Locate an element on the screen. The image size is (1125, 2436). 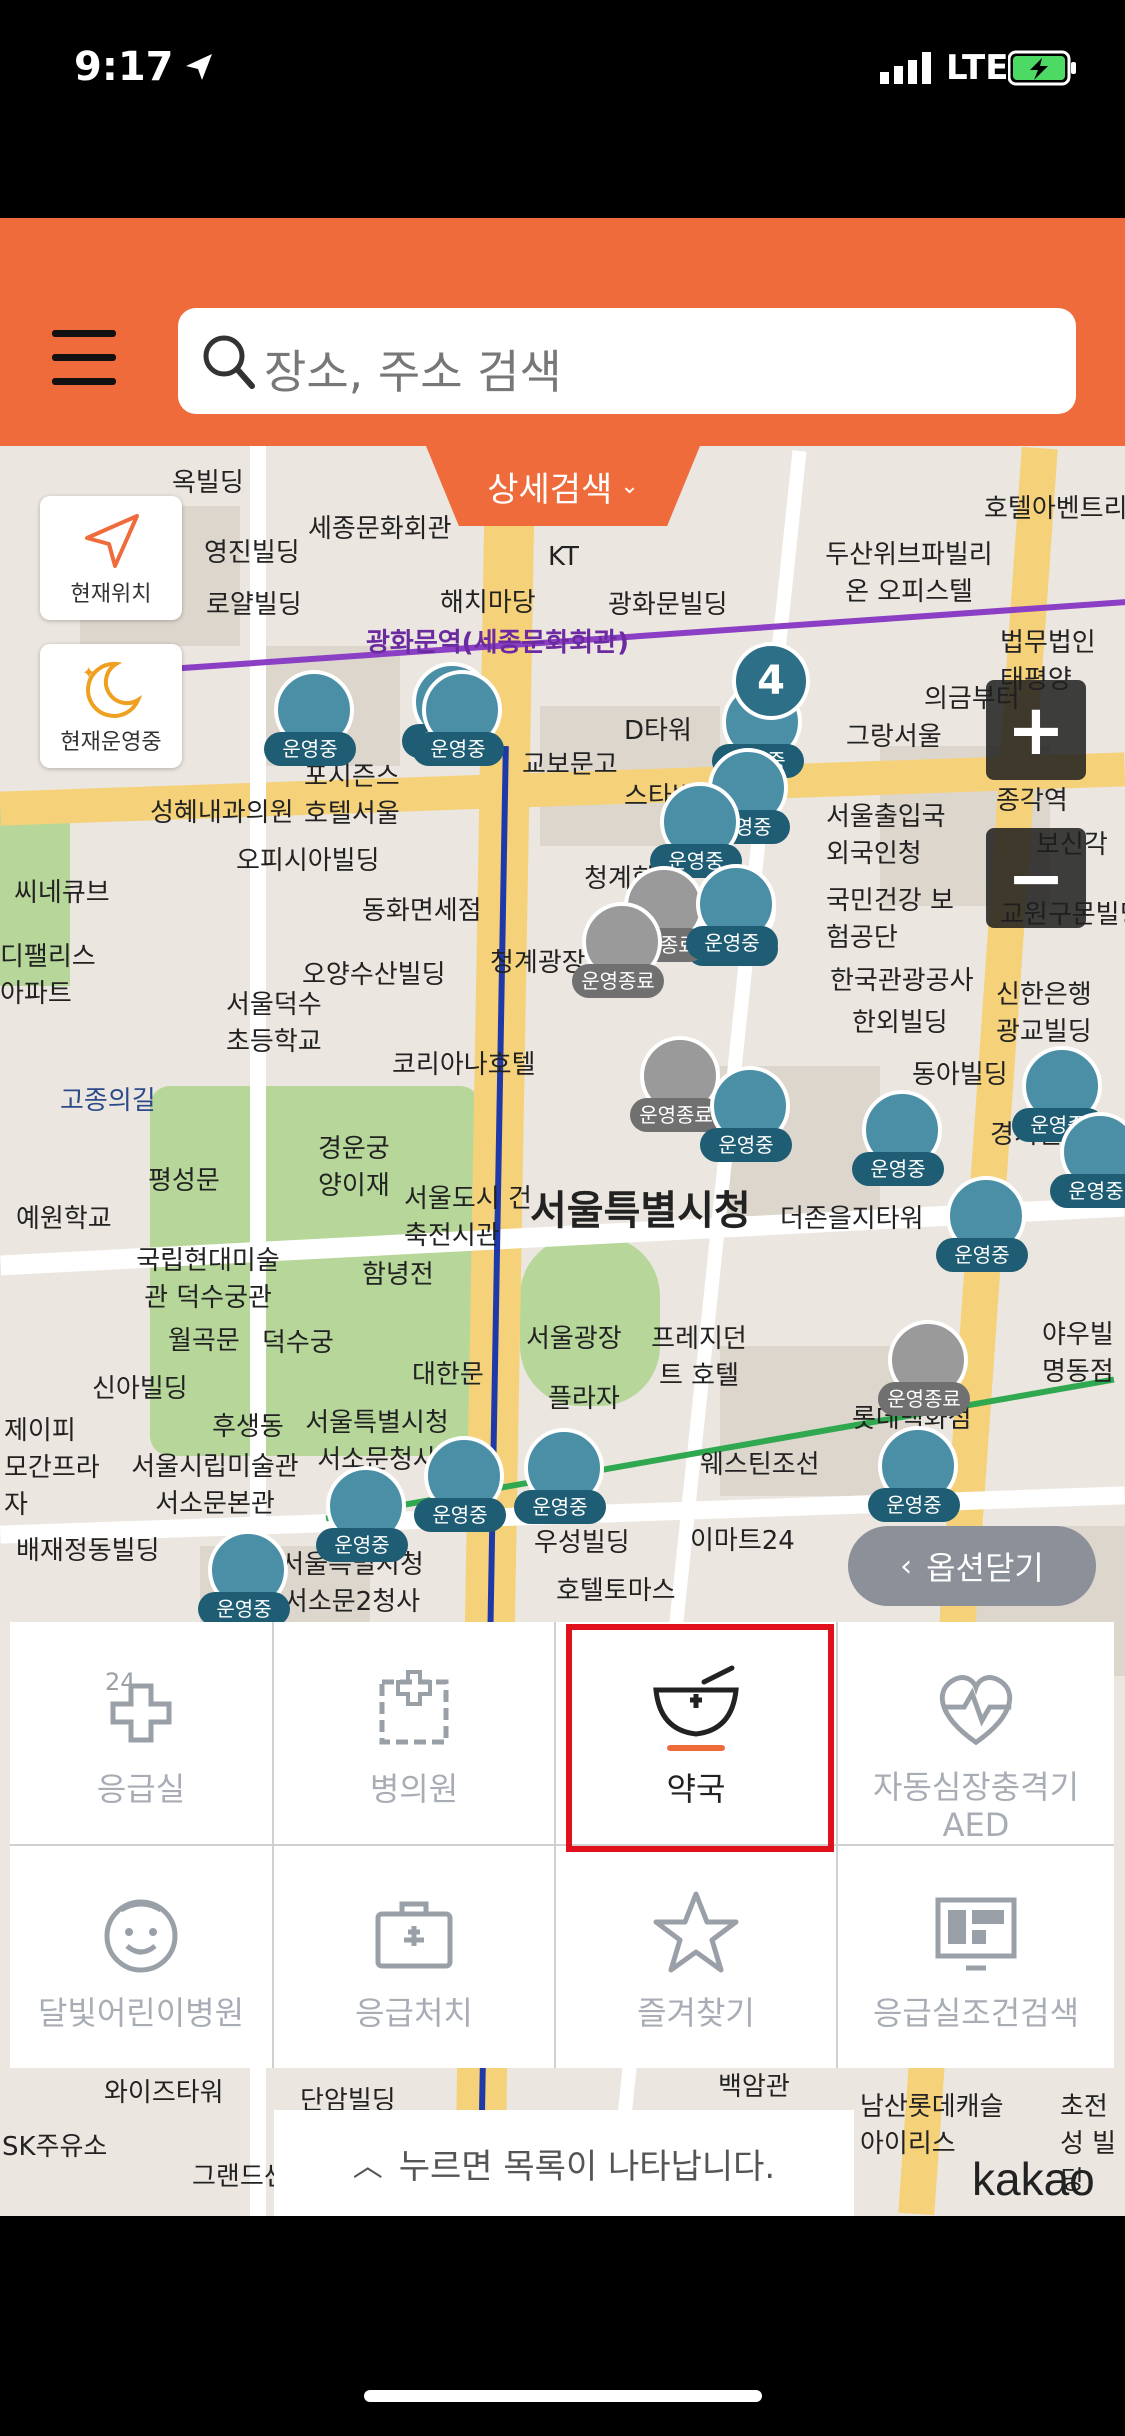
category-label: 즐겨찾기 is located at coordinates (696, 2013).